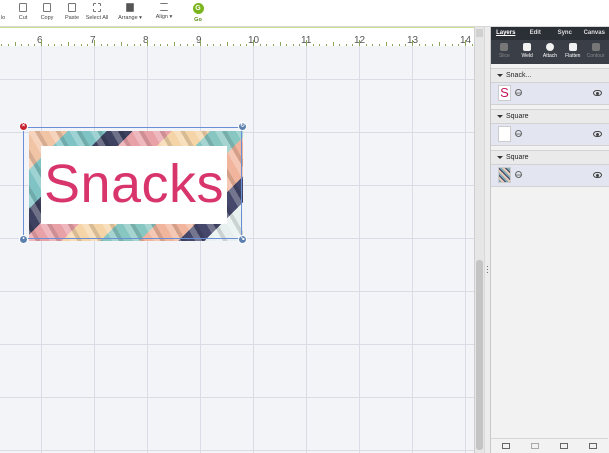 The height and width of the screenshot is (453, 609). What do you see at coordinates (596, 52) in the screenshot?
I see `contour-button: Contour` at bounding box center [596, 52].